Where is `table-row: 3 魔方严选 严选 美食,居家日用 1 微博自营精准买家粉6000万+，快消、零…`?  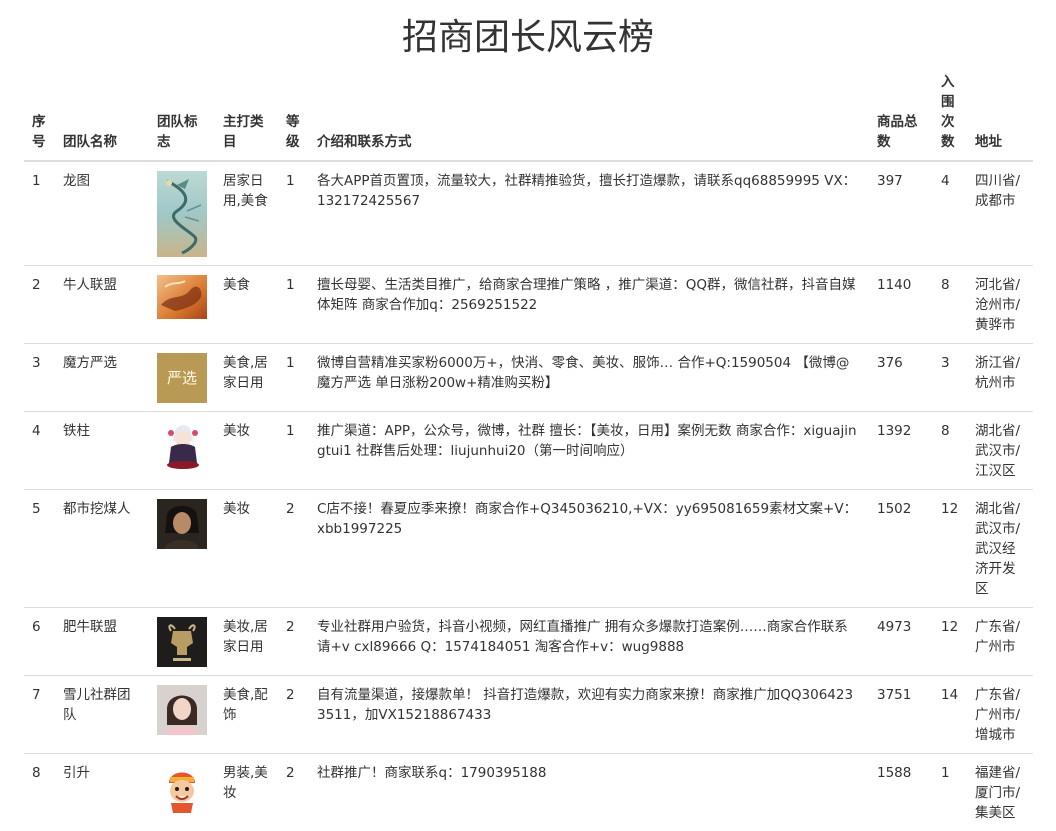
table-row: 3 魔方严选 严选 美食,居家日用 1 微博自营精准买家粉6000万+，快消、零… is located at coordinates (528, 378).